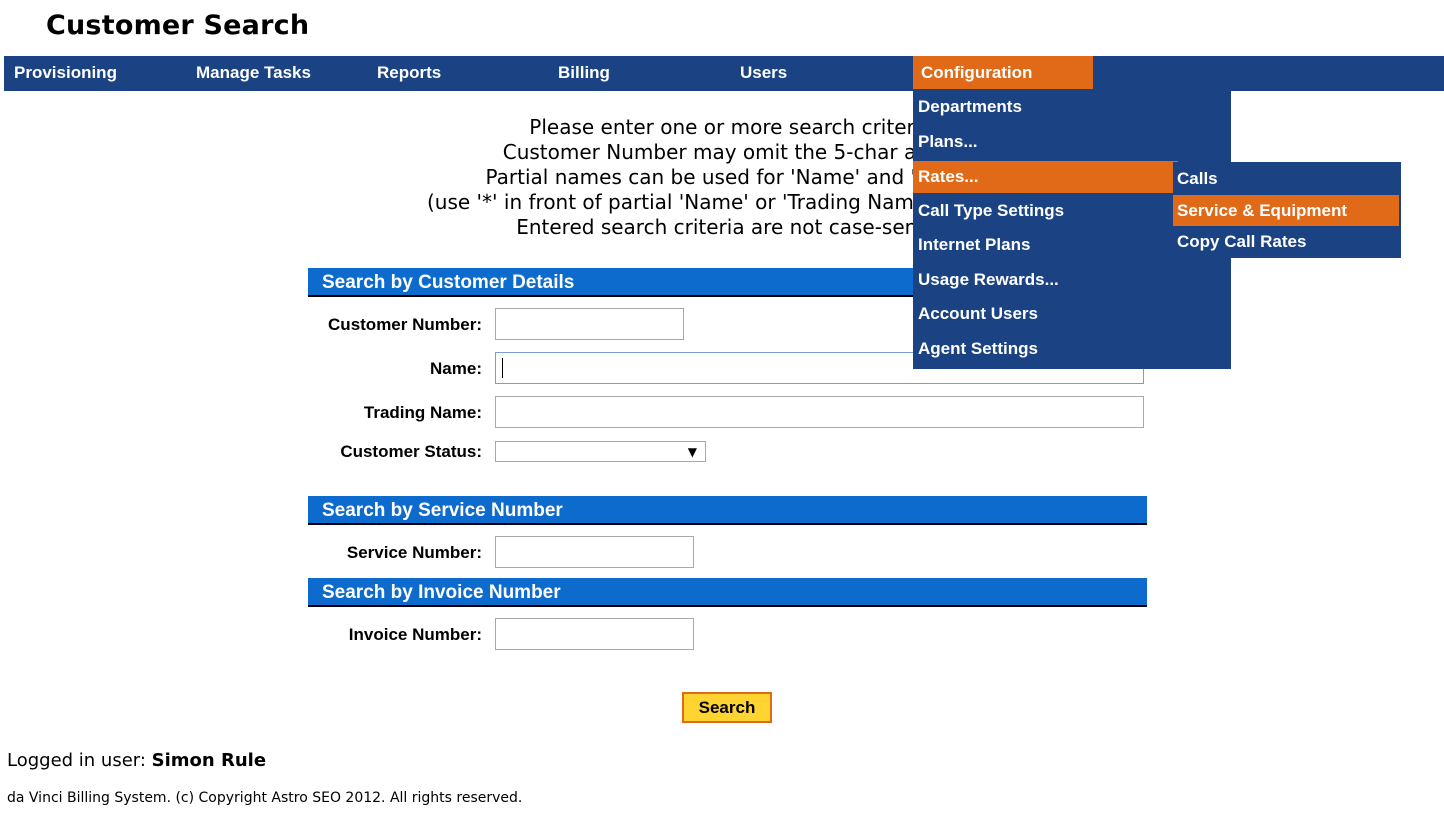 The height and width of the screenshot is (839, 1444). I want to click on nav-configuration: Configuration, so click(1003, 72).